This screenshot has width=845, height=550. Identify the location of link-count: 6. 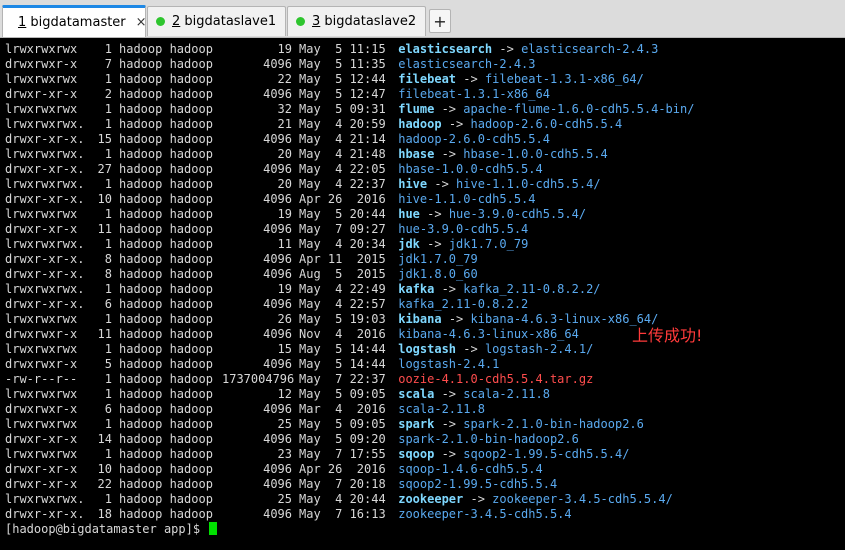
(108, 409).